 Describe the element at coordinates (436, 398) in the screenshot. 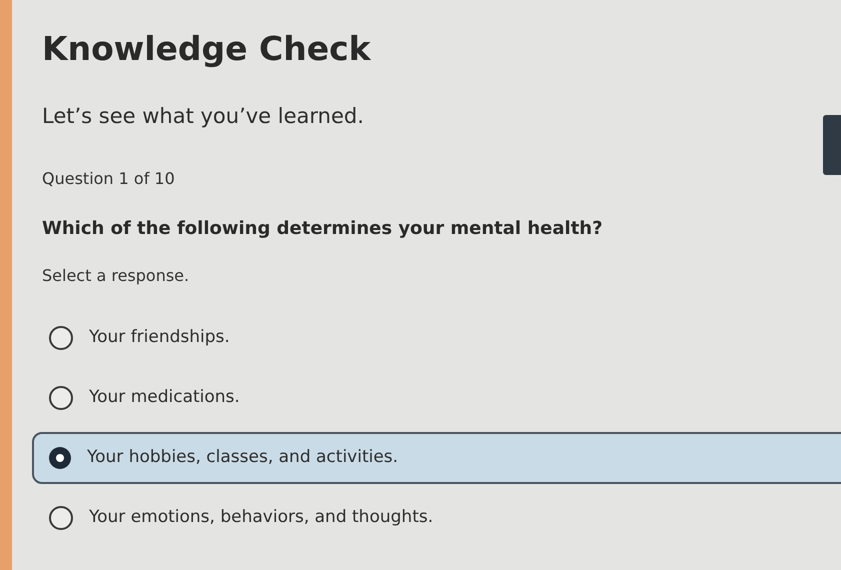

I see `answer-option: Your medications.` at that location.